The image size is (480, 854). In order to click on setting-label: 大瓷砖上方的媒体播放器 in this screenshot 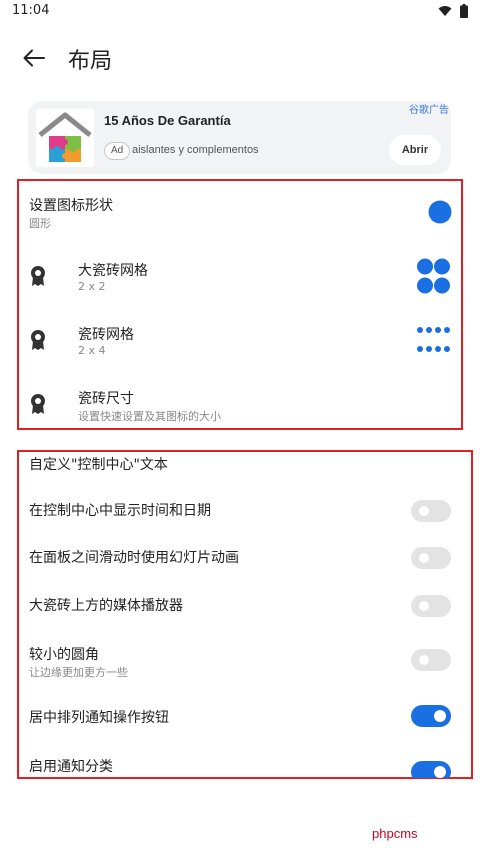, I will do `click(106, 606)`.